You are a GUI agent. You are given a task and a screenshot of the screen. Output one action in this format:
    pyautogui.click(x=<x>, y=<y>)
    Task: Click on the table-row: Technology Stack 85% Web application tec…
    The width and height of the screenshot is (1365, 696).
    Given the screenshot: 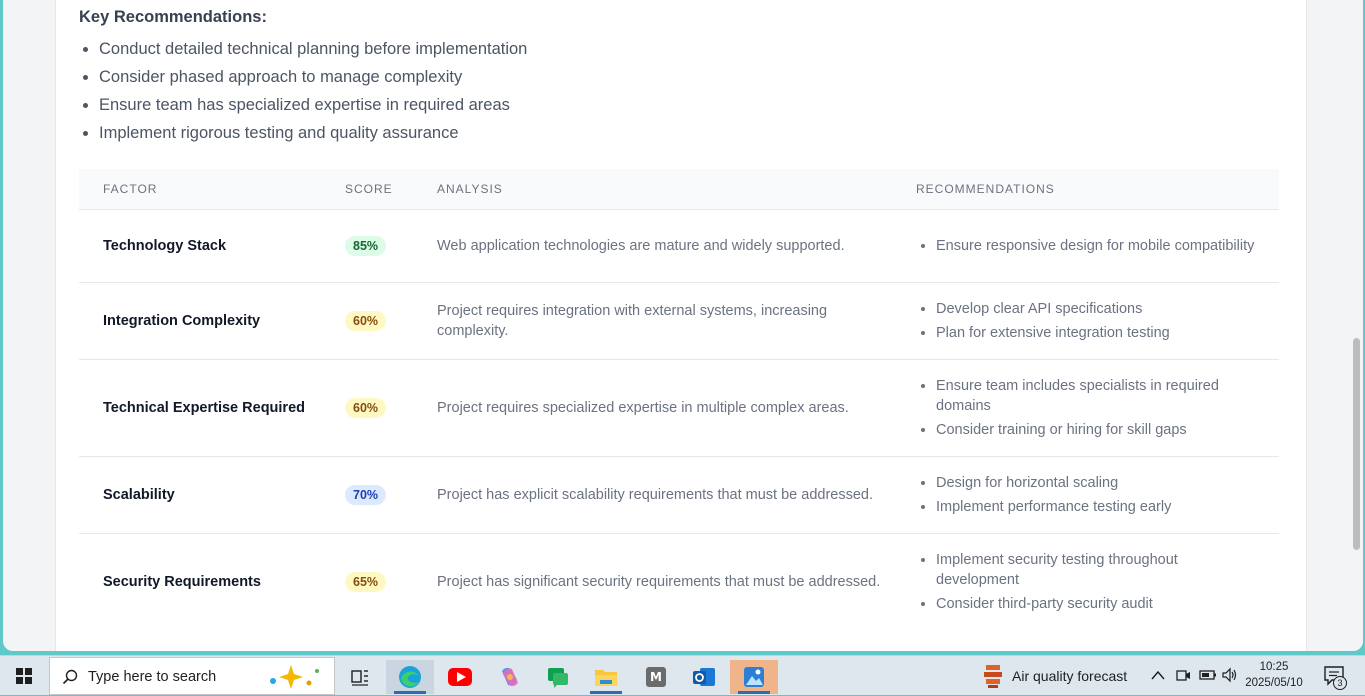 What is the action you would take?
    pyautogui.click(x=679, y=246)
    